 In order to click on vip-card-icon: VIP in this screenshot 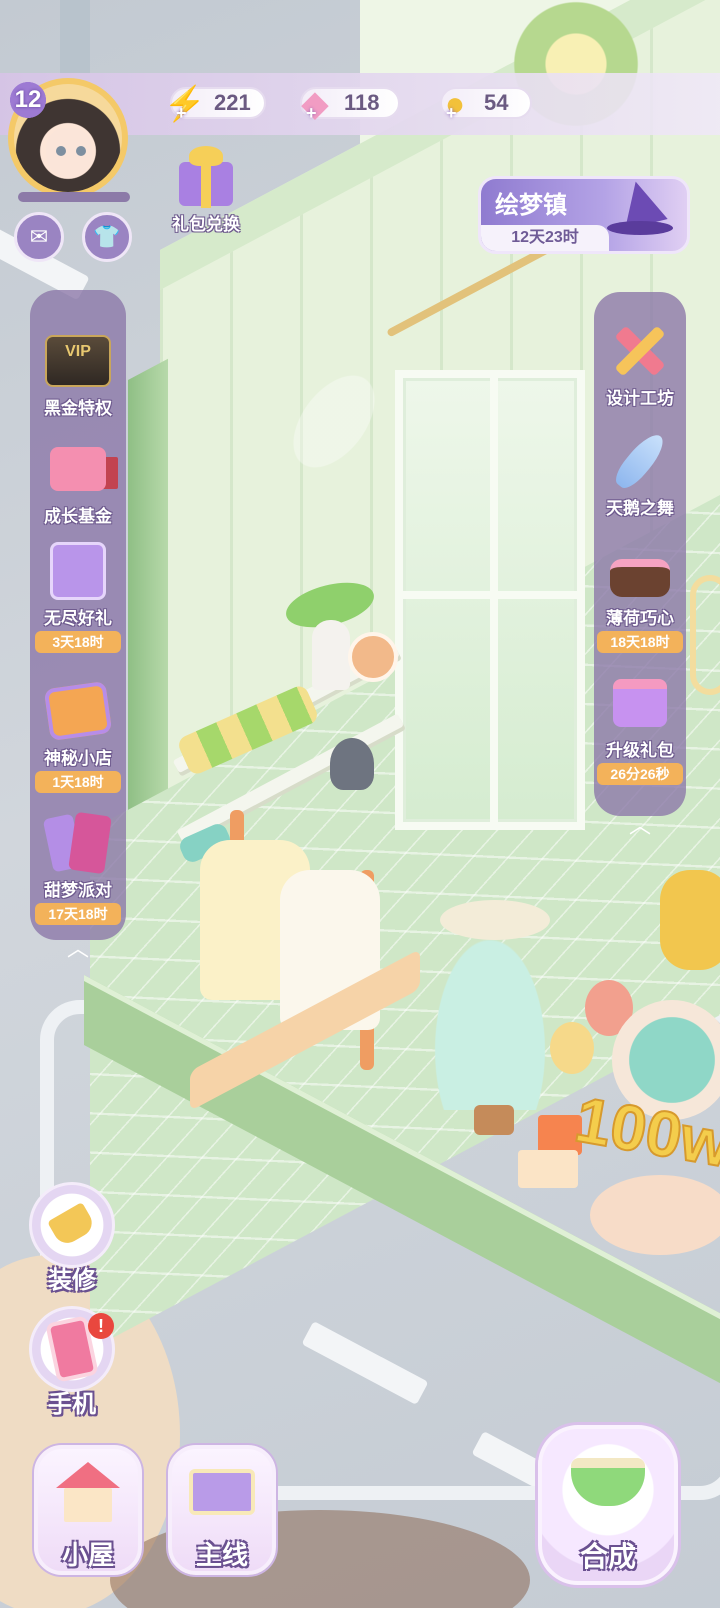, I will do `click(78, 361)`.